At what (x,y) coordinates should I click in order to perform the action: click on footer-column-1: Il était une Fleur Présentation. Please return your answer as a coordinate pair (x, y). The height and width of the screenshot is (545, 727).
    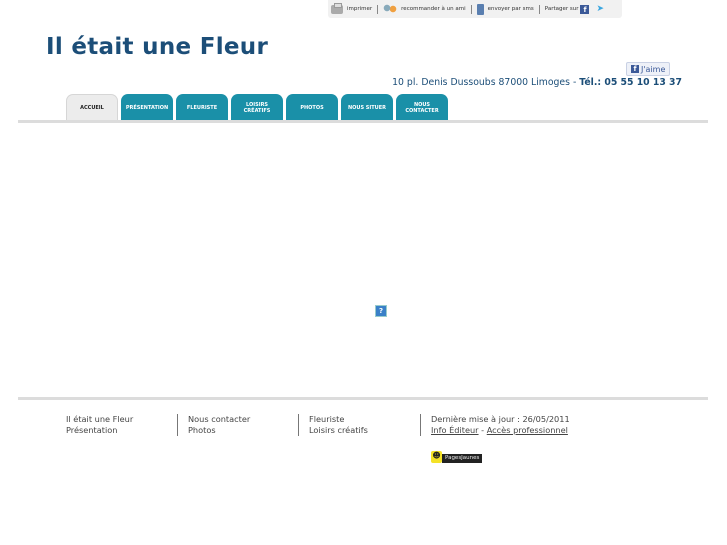
    Looking at the image, I should click on (99, 425).